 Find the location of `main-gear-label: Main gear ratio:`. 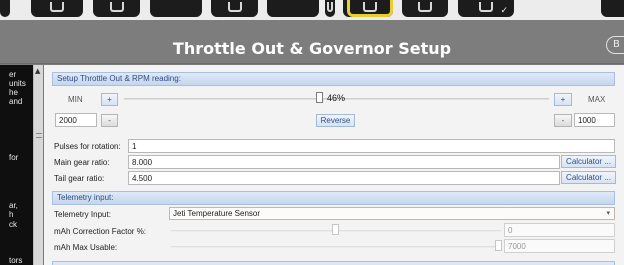

main-gear-label: Main gear ratio: is located at coordinates (82, 162).